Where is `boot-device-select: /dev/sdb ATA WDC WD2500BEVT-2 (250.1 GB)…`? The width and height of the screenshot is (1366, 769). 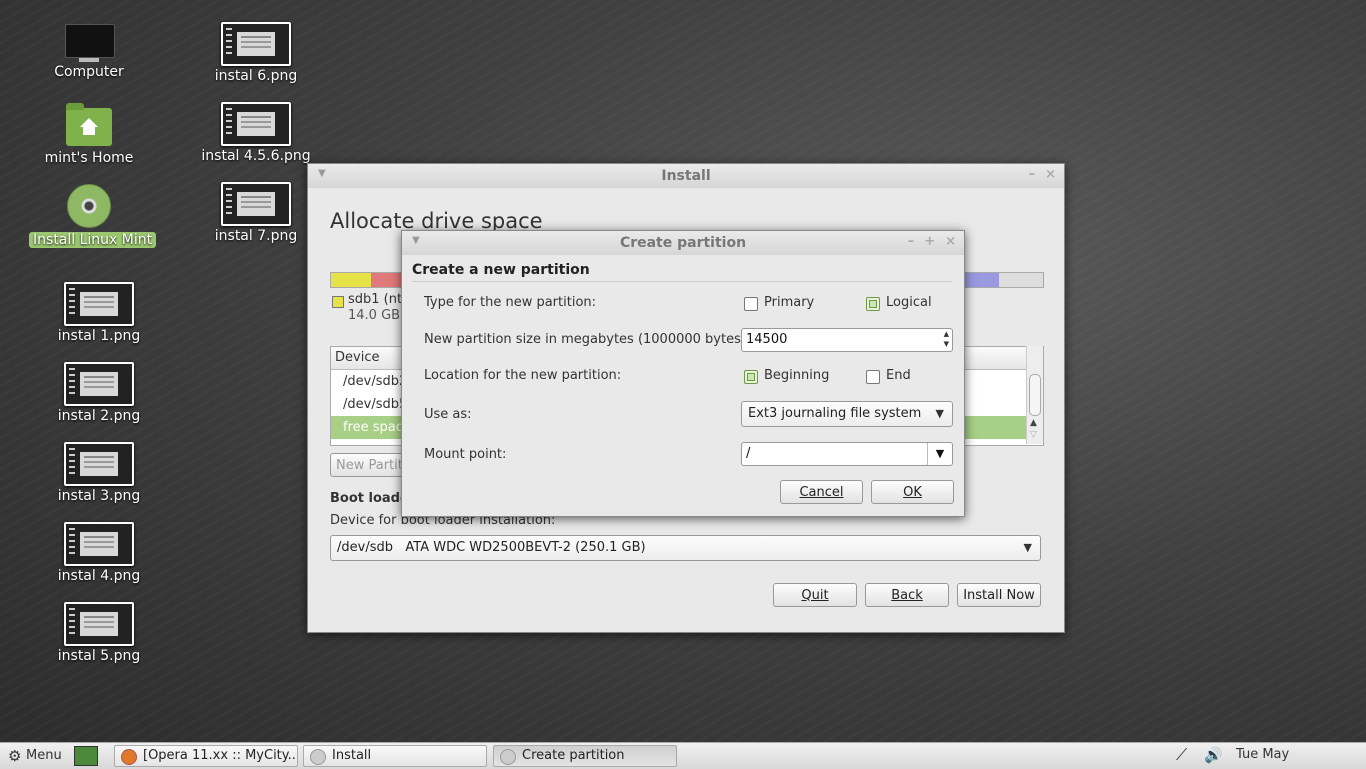
boot-device-select: /dev/sdb ATA WDC WD2500BEVT-2 (250.1 GB)… is located at coordinates (685, 548).